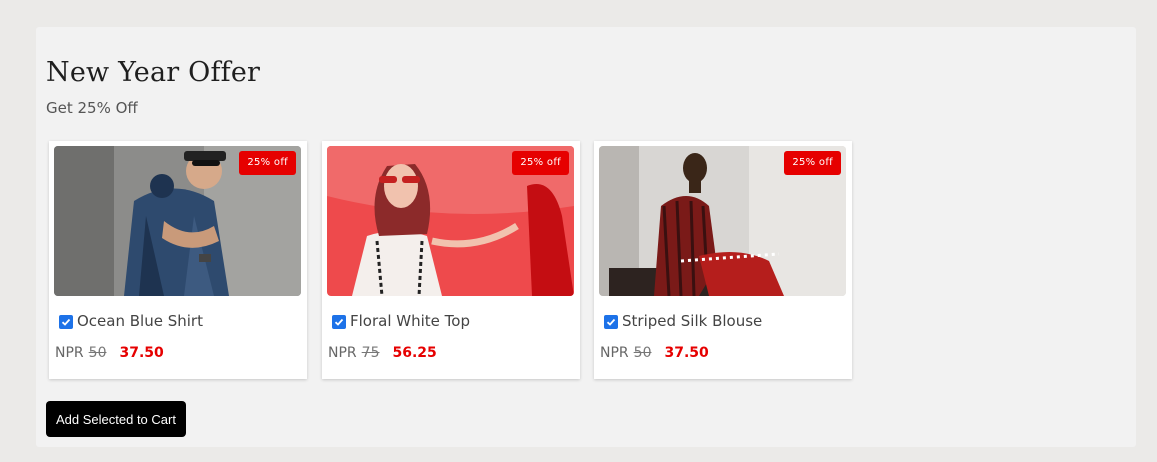 The width and height of the screenshot is (1157, 462). Describe the element at coordinates (177, 221) in the screenshot. I see `product-image-ocean-blue-shirt: 25% off` at that location.